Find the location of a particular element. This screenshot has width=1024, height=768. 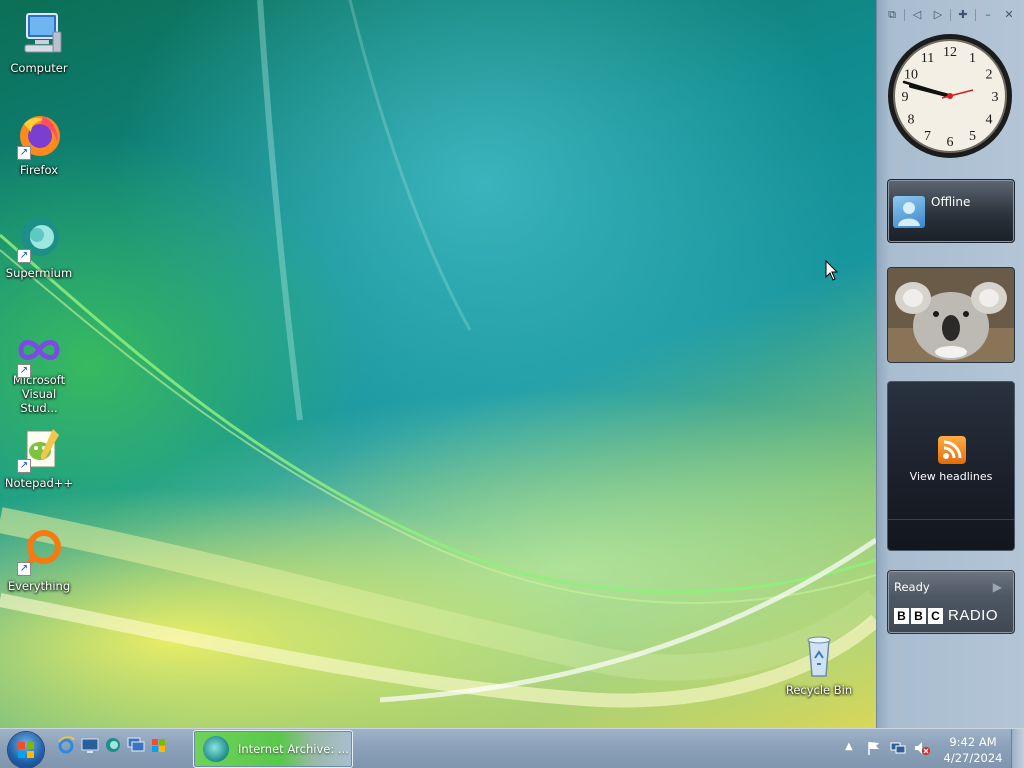

clock-numeral: 9 is located at coordinates (905, 97).